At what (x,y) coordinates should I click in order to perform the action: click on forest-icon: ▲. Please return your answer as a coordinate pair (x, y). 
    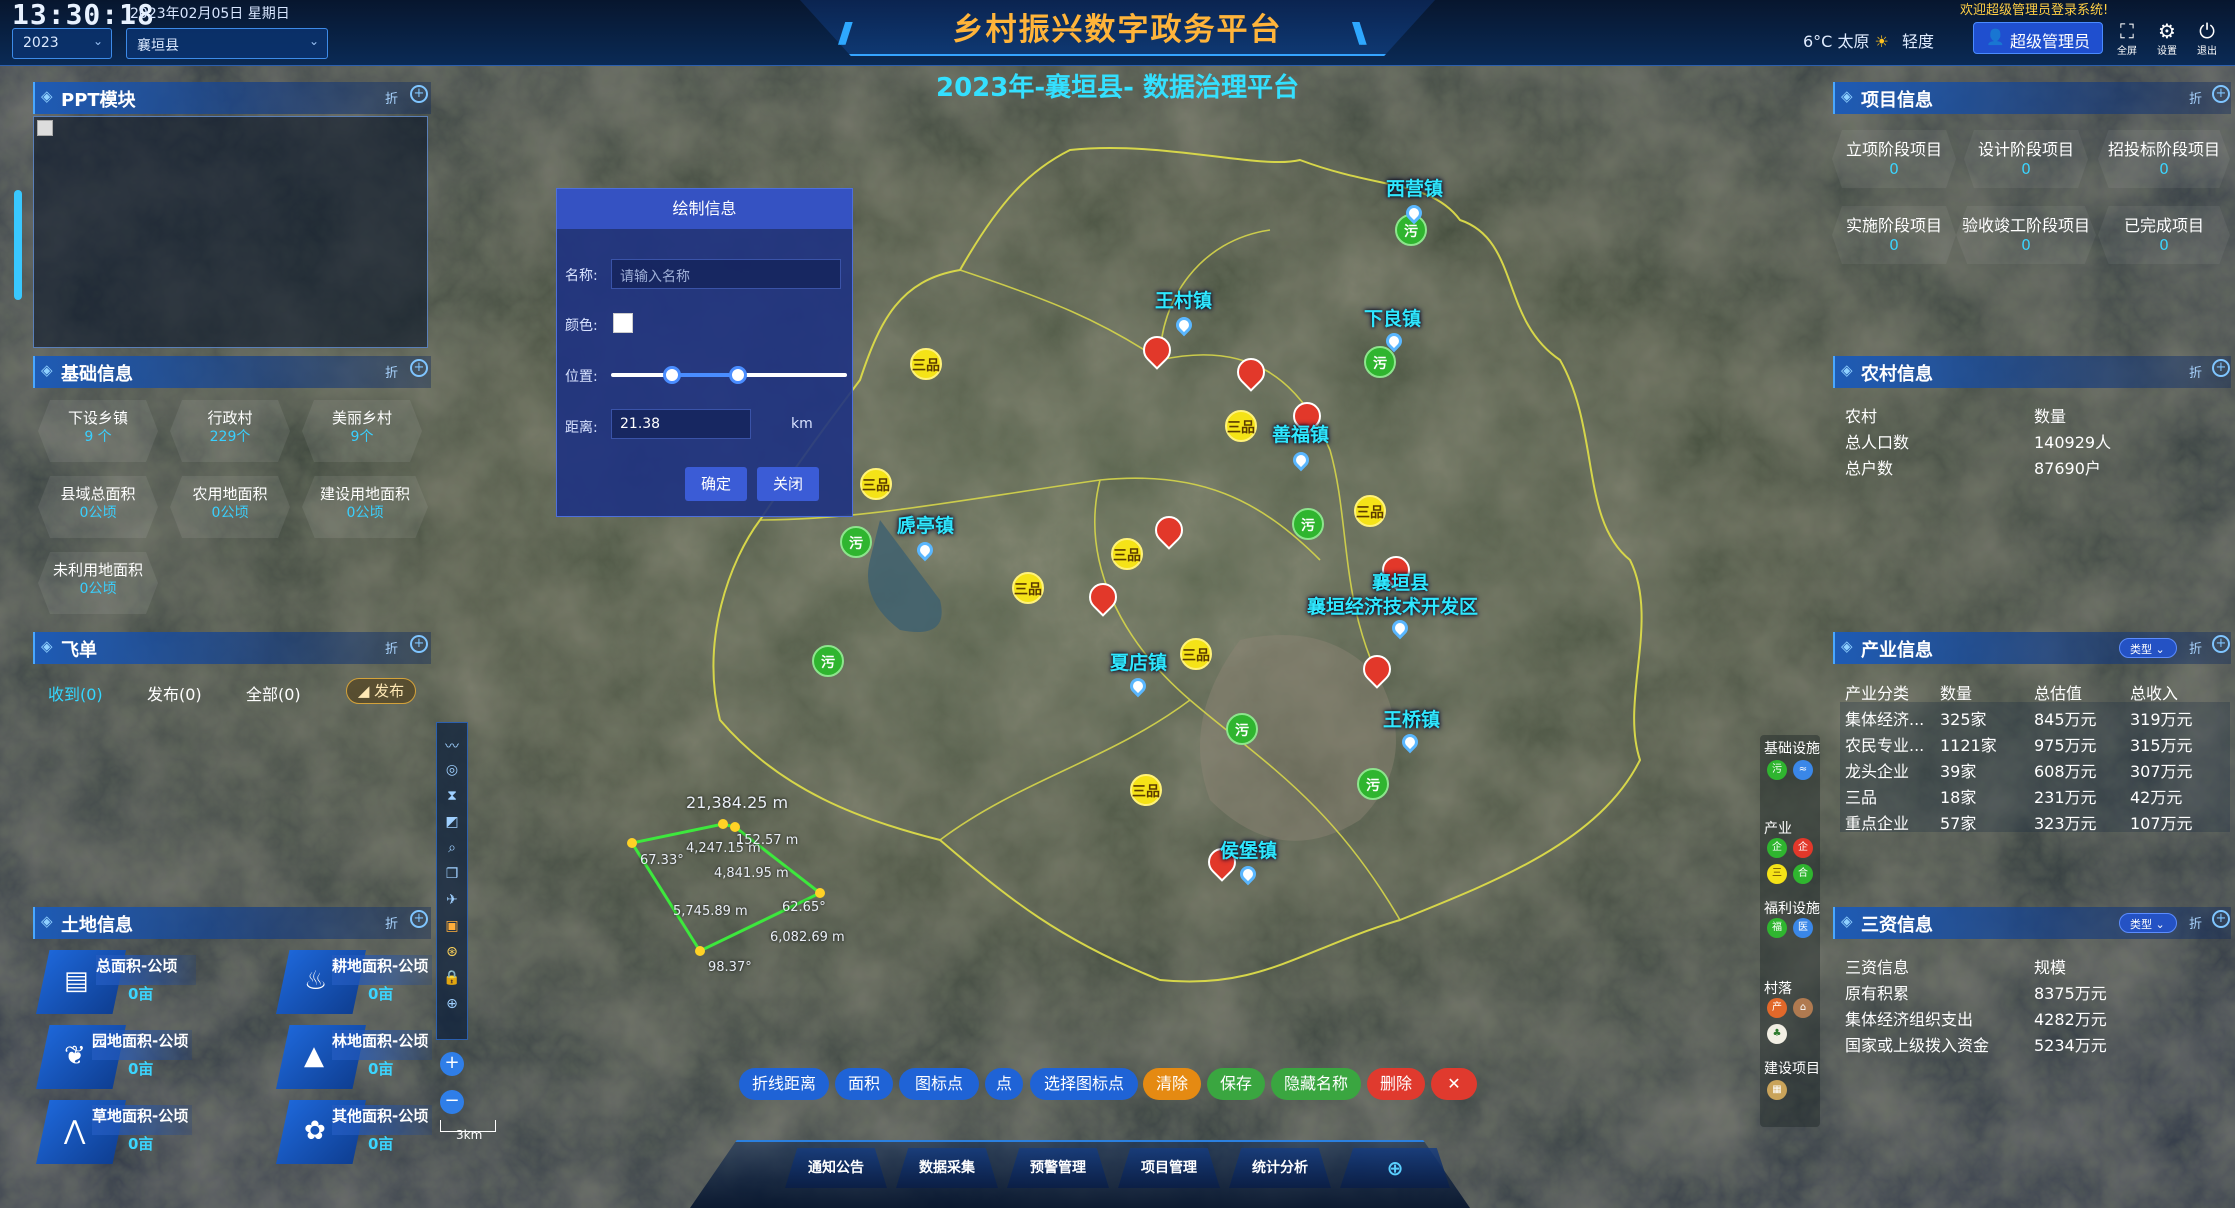
    Looking at the image, I should click on (314, 1056).